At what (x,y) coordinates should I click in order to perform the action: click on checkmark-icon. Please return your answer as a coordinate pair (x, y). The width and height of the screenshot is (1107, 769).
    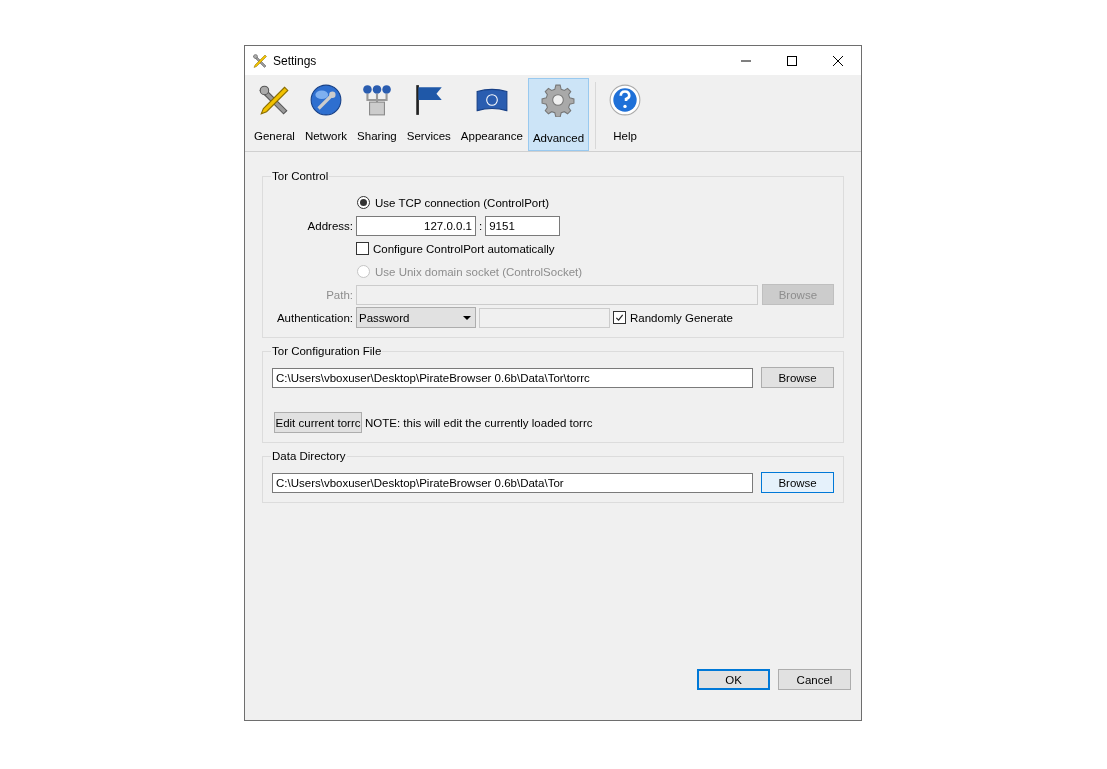
    Looking at the image, I should click on (619, 317).